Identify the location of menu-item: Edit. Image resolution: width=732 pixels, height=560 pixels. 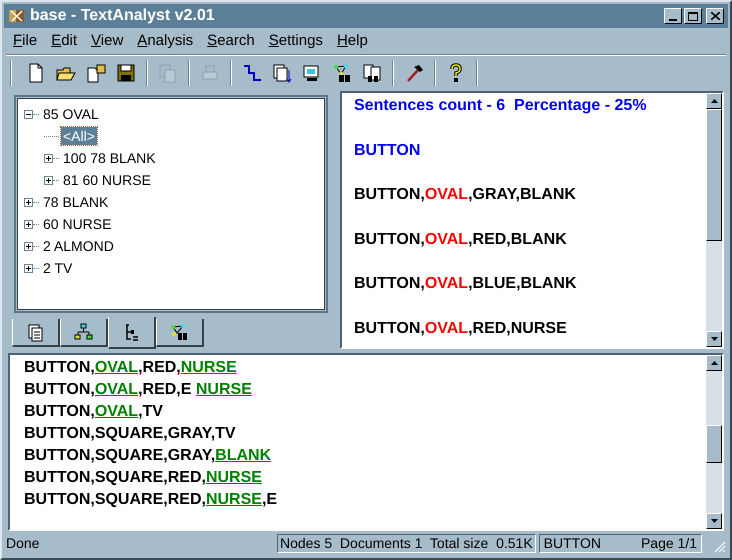
(64, 41).